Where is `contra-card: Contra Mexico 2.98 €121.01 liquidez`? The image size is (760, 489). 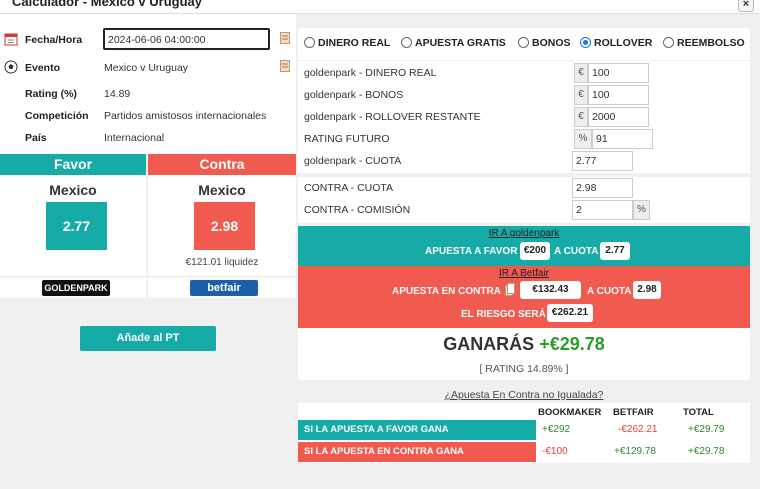 contra-card: Contra Mexico 2.98 €121.01 liquidez is located at coordinates (222, 215).